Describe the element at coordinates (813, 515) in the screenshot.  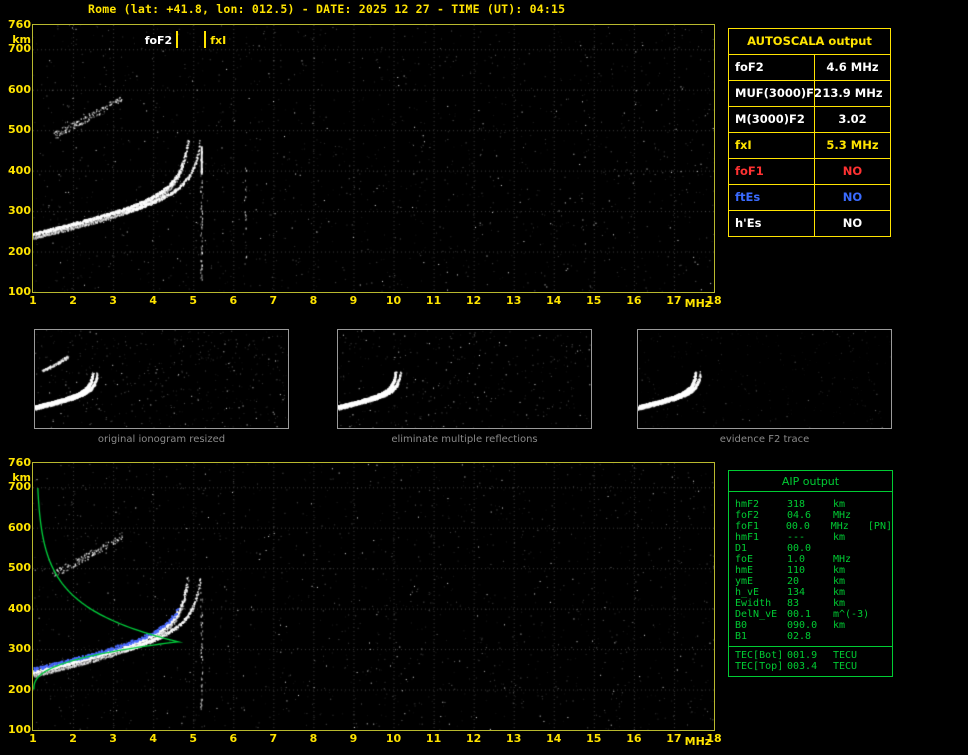
I see `aip-row: foF2 04.6 MHz` at that location.